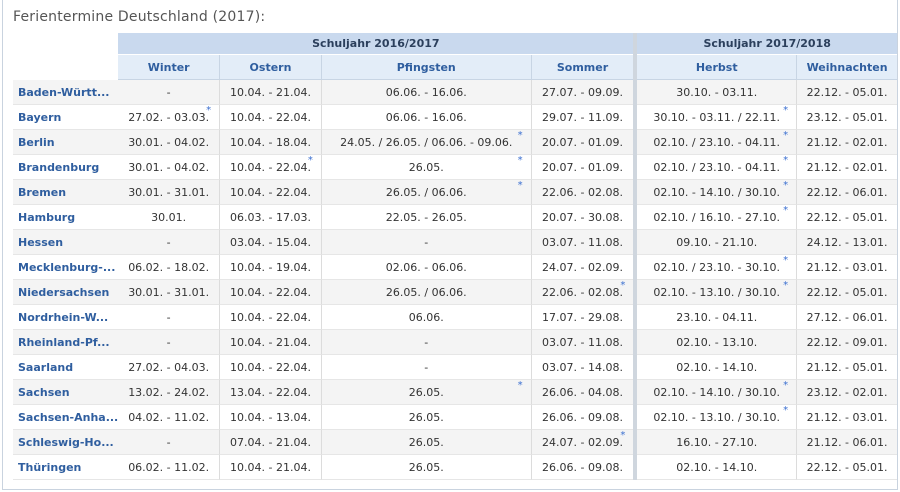  Describe the element at coordinates (66, 167) in the screenshot. I see `state-link: Brandenburg` at that location.